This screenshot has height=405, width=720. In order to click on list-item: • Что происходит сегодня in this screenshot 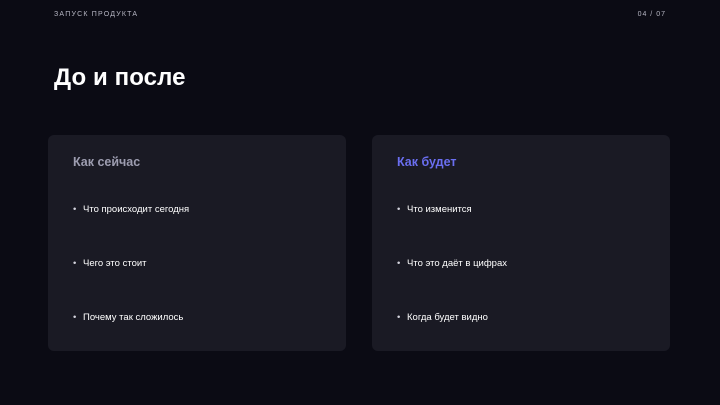, I will do `click(131, 209)`.